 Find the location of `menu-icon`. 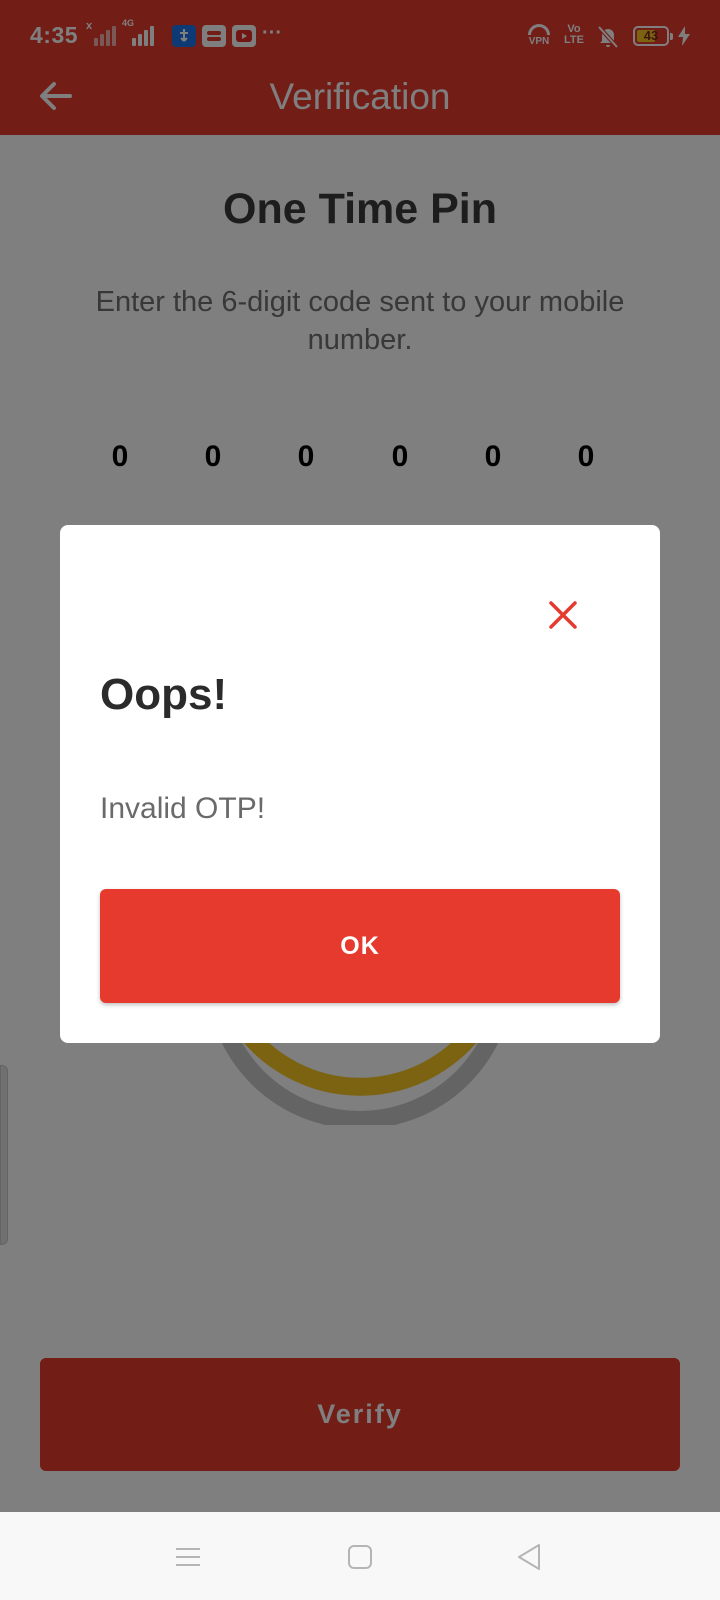

menu-icon is located at coordinates (188, 1557).